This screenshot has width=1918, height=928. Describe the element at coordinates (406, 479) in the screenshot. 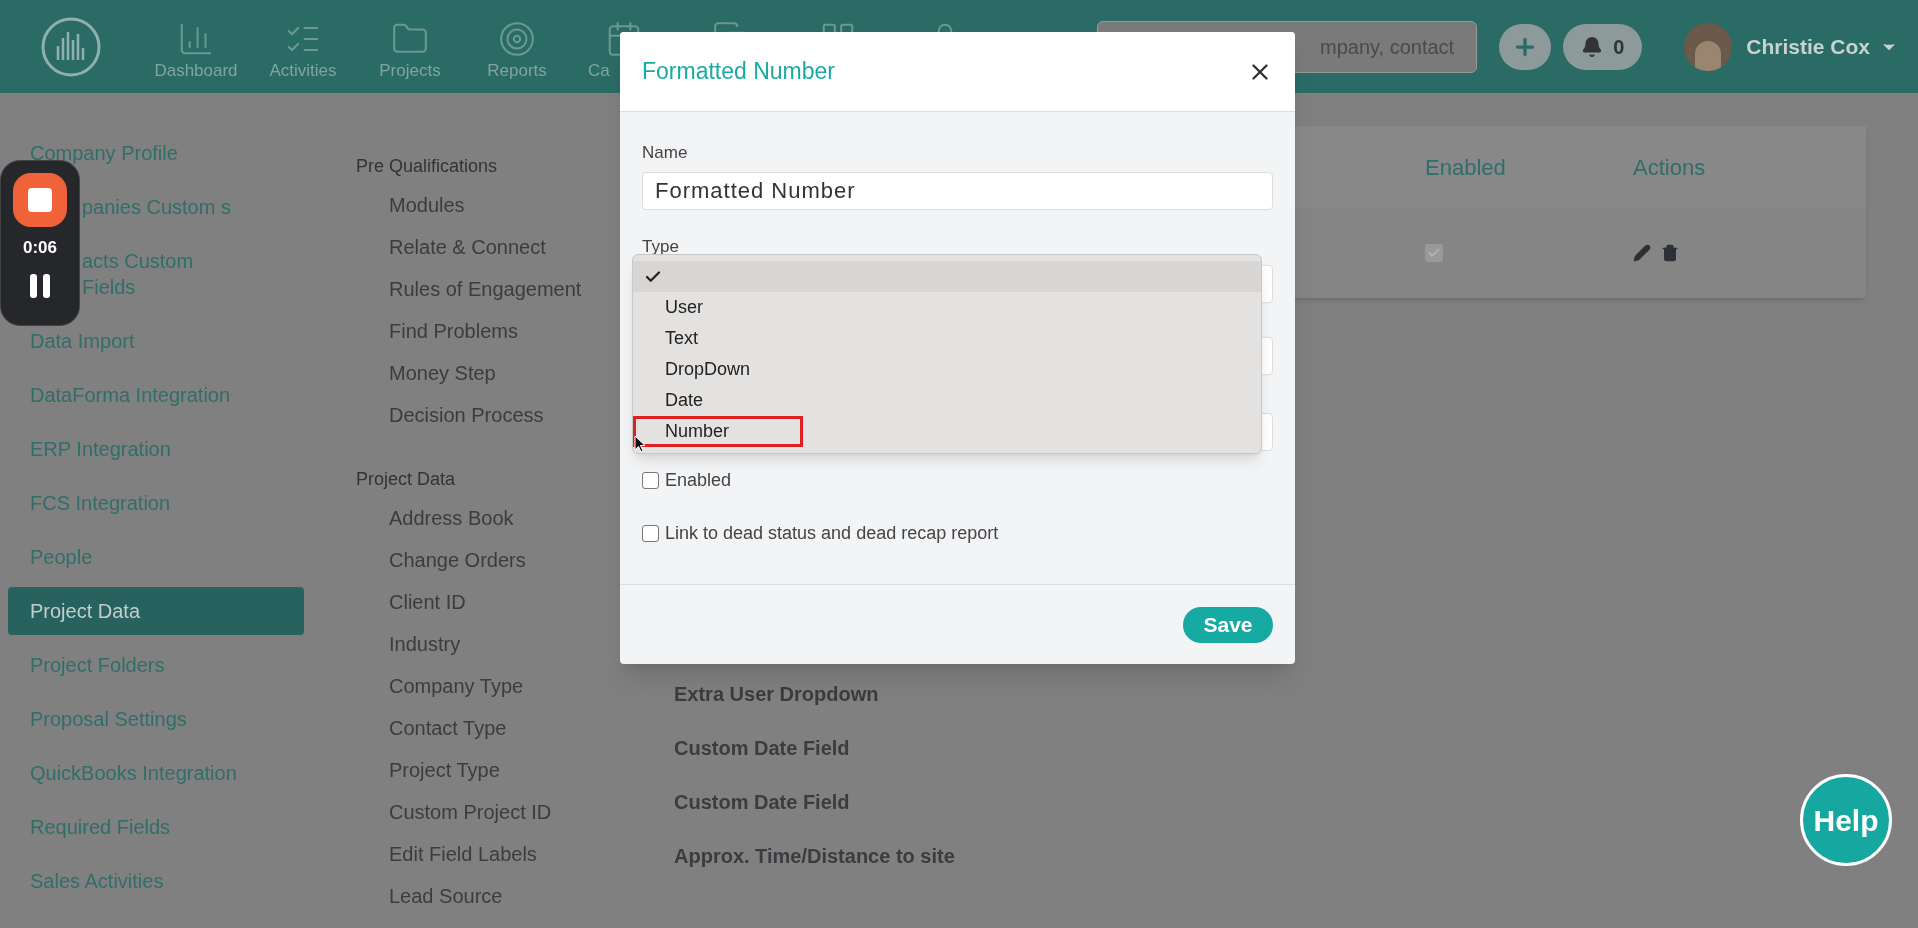

I see `group-heading: Project Data` at that location.